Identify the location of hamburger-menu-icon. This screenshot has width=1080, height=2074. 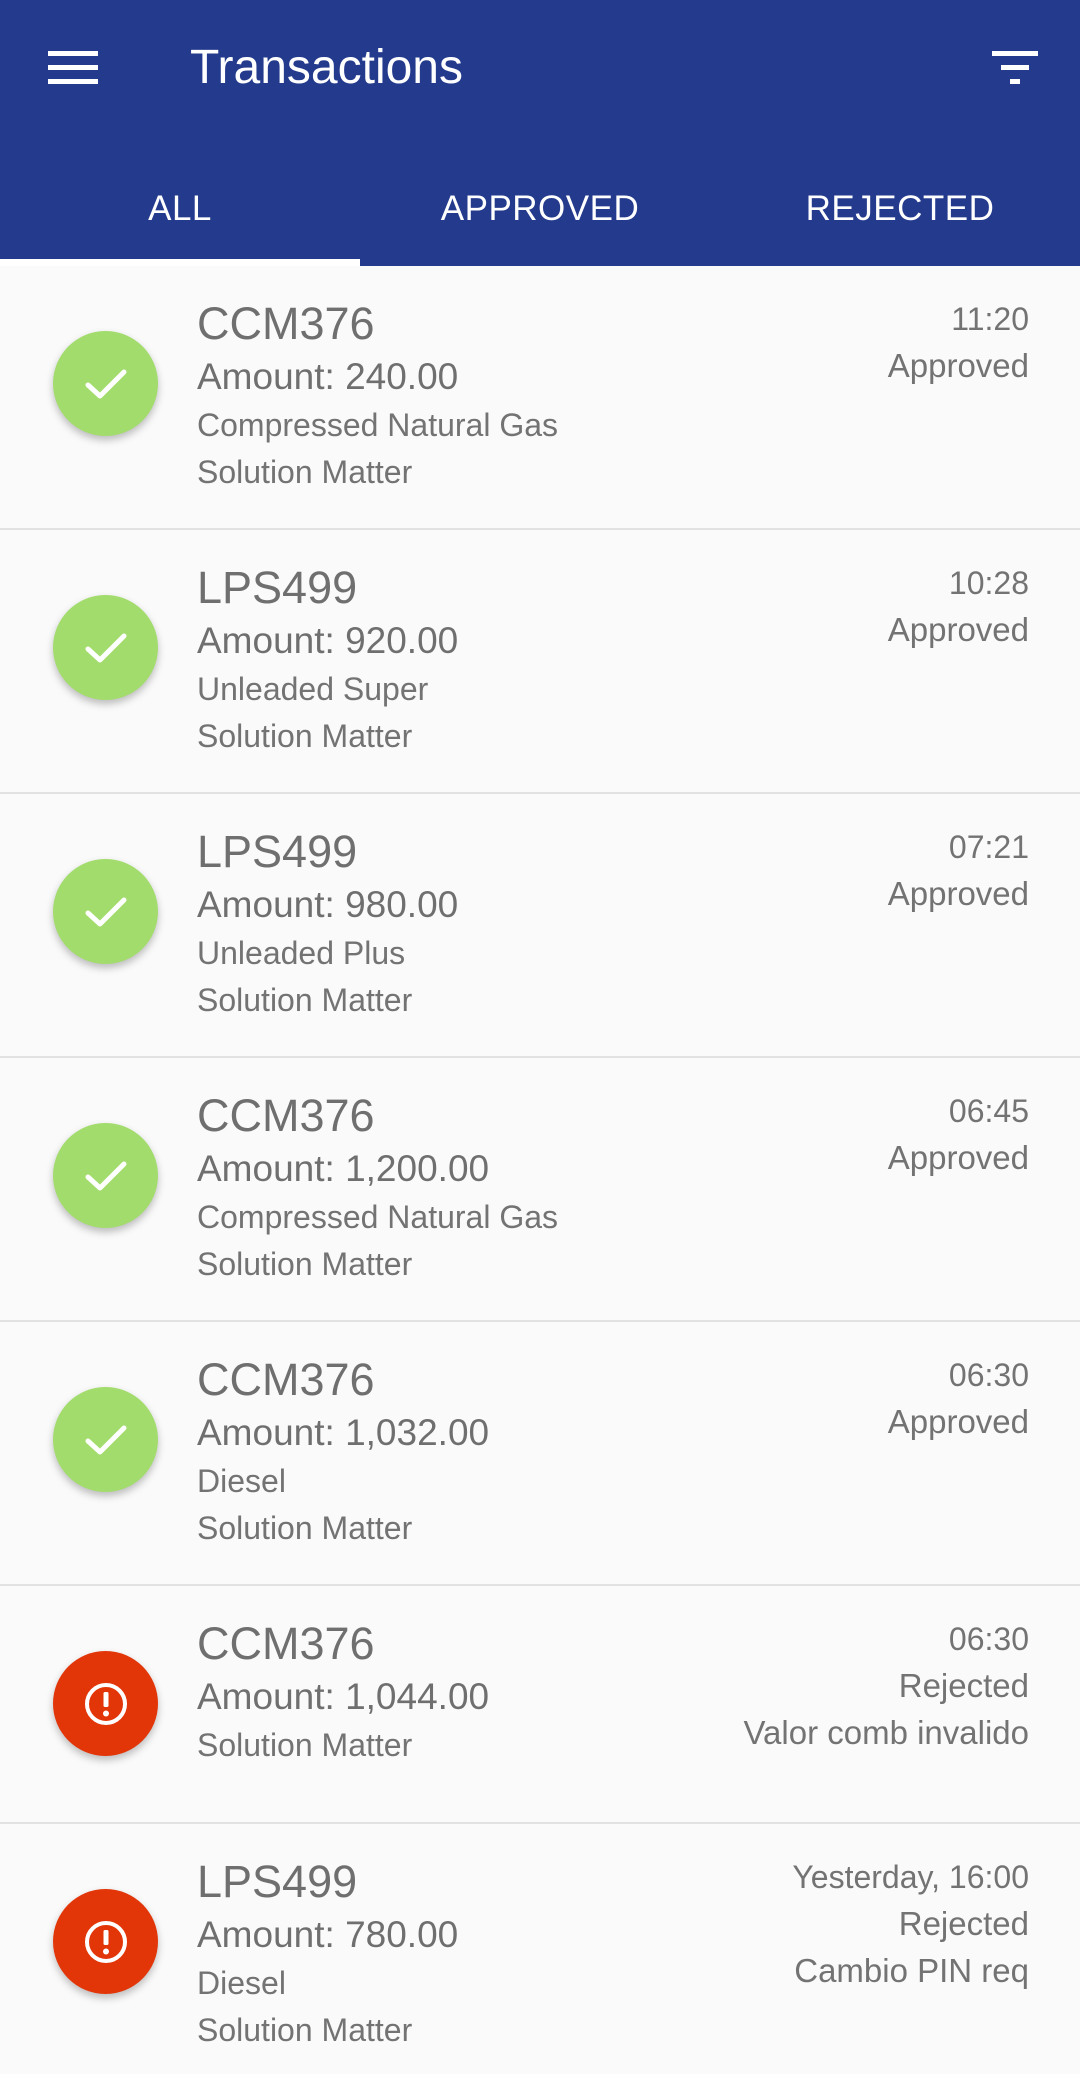
(73, 68).